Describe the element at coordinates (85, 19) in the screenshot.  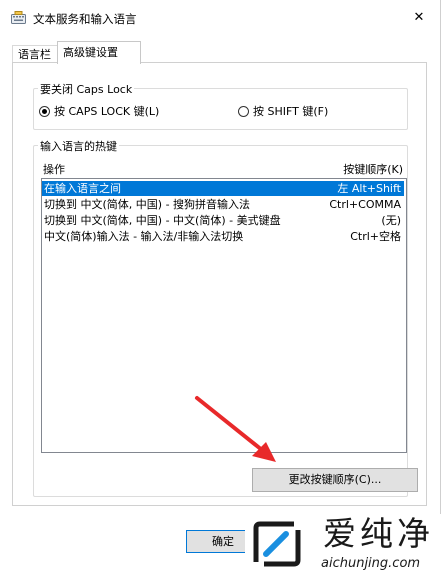
I see `window-title: 文本服务和输入语言` at that location.